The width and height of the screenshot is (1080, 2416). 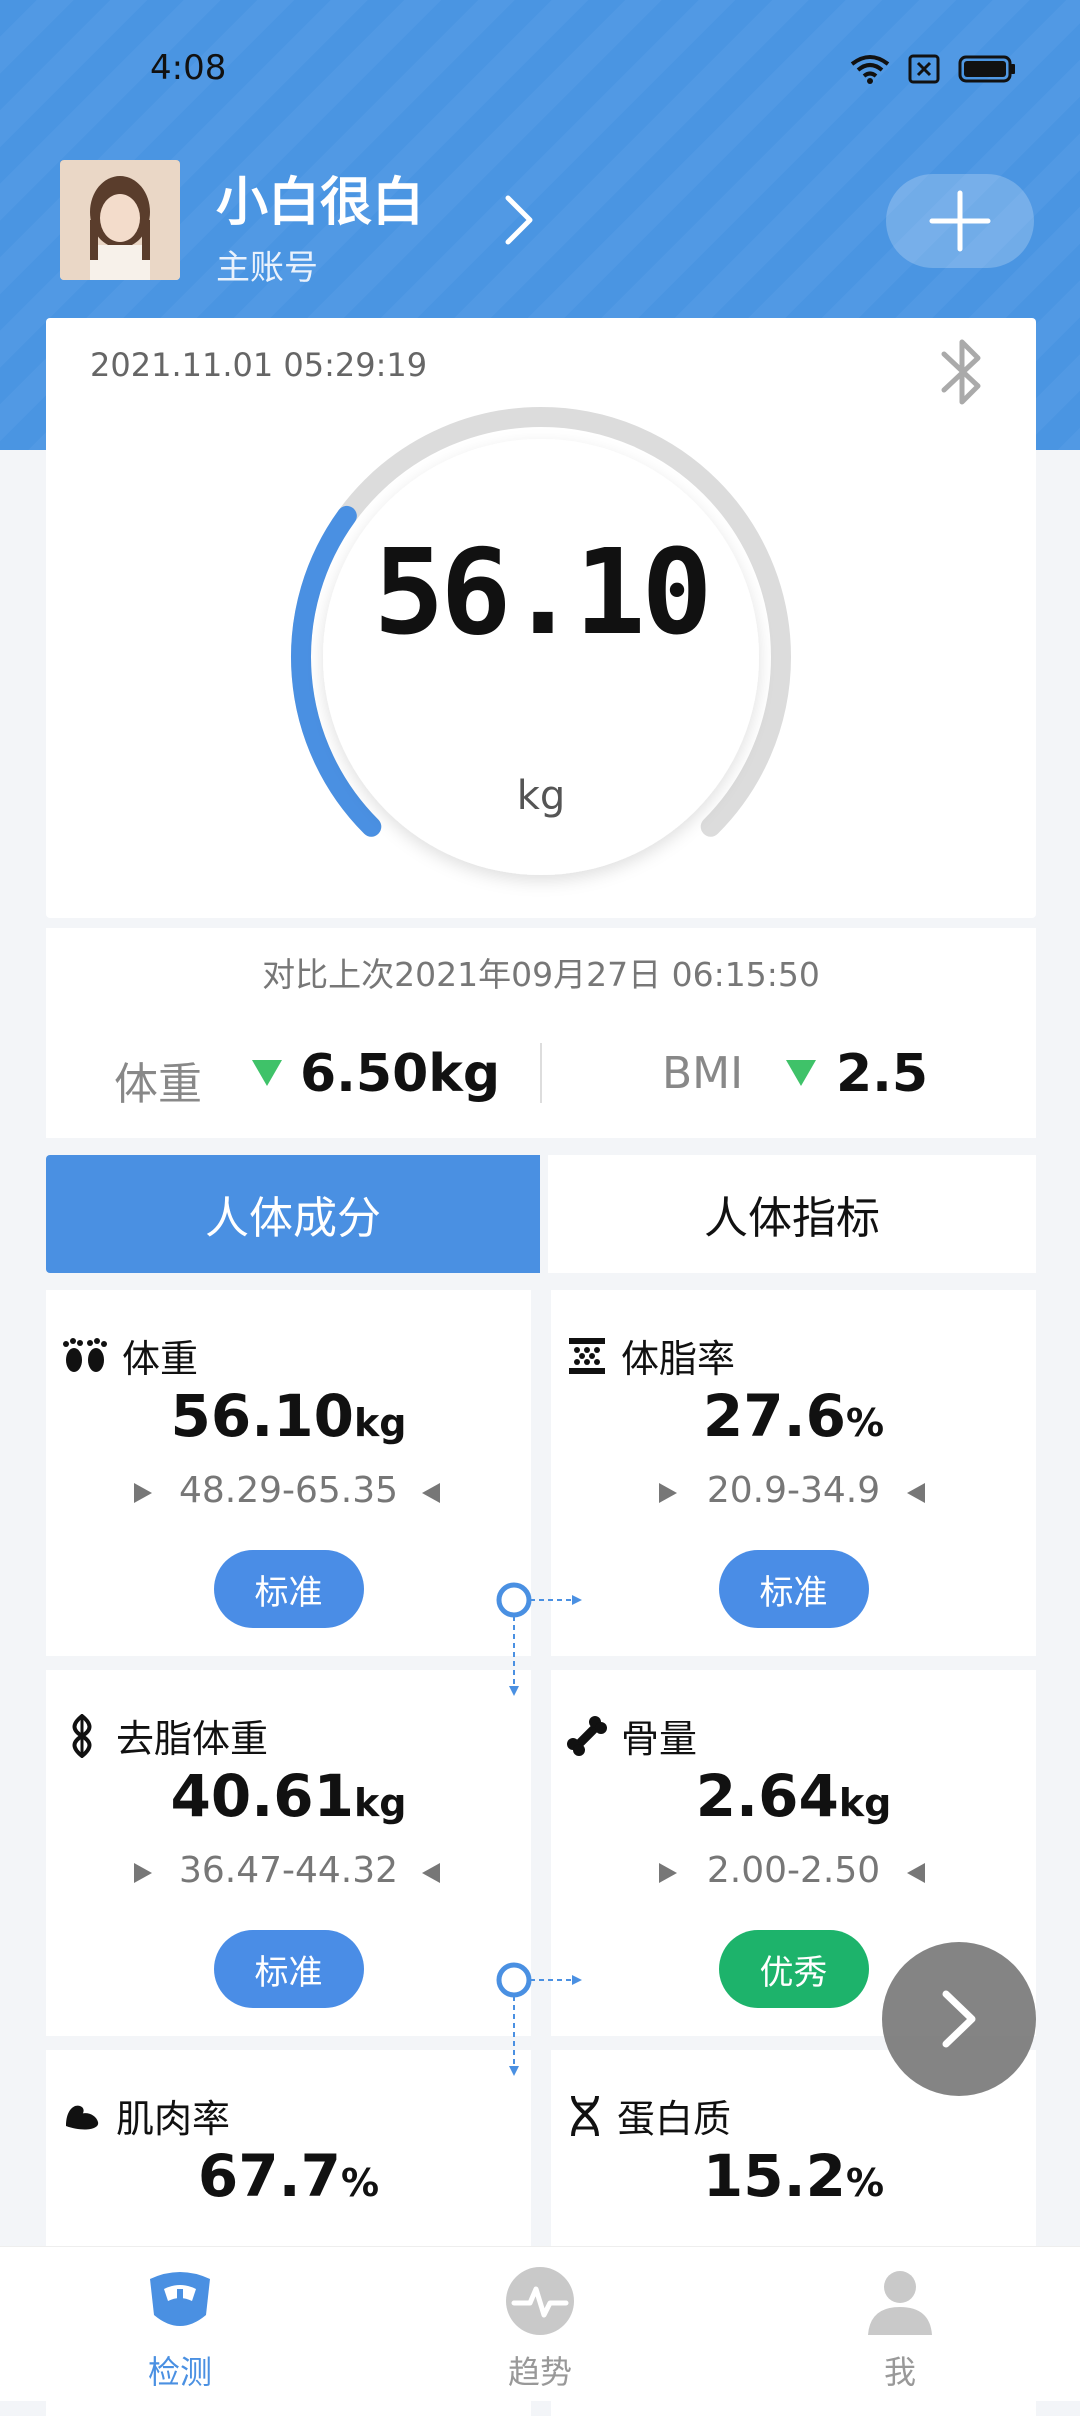 What do you see at coordinates (774, 2176) in the screenshot?
I see `metric-value: 15.2` at bounding box center [774, 2176].